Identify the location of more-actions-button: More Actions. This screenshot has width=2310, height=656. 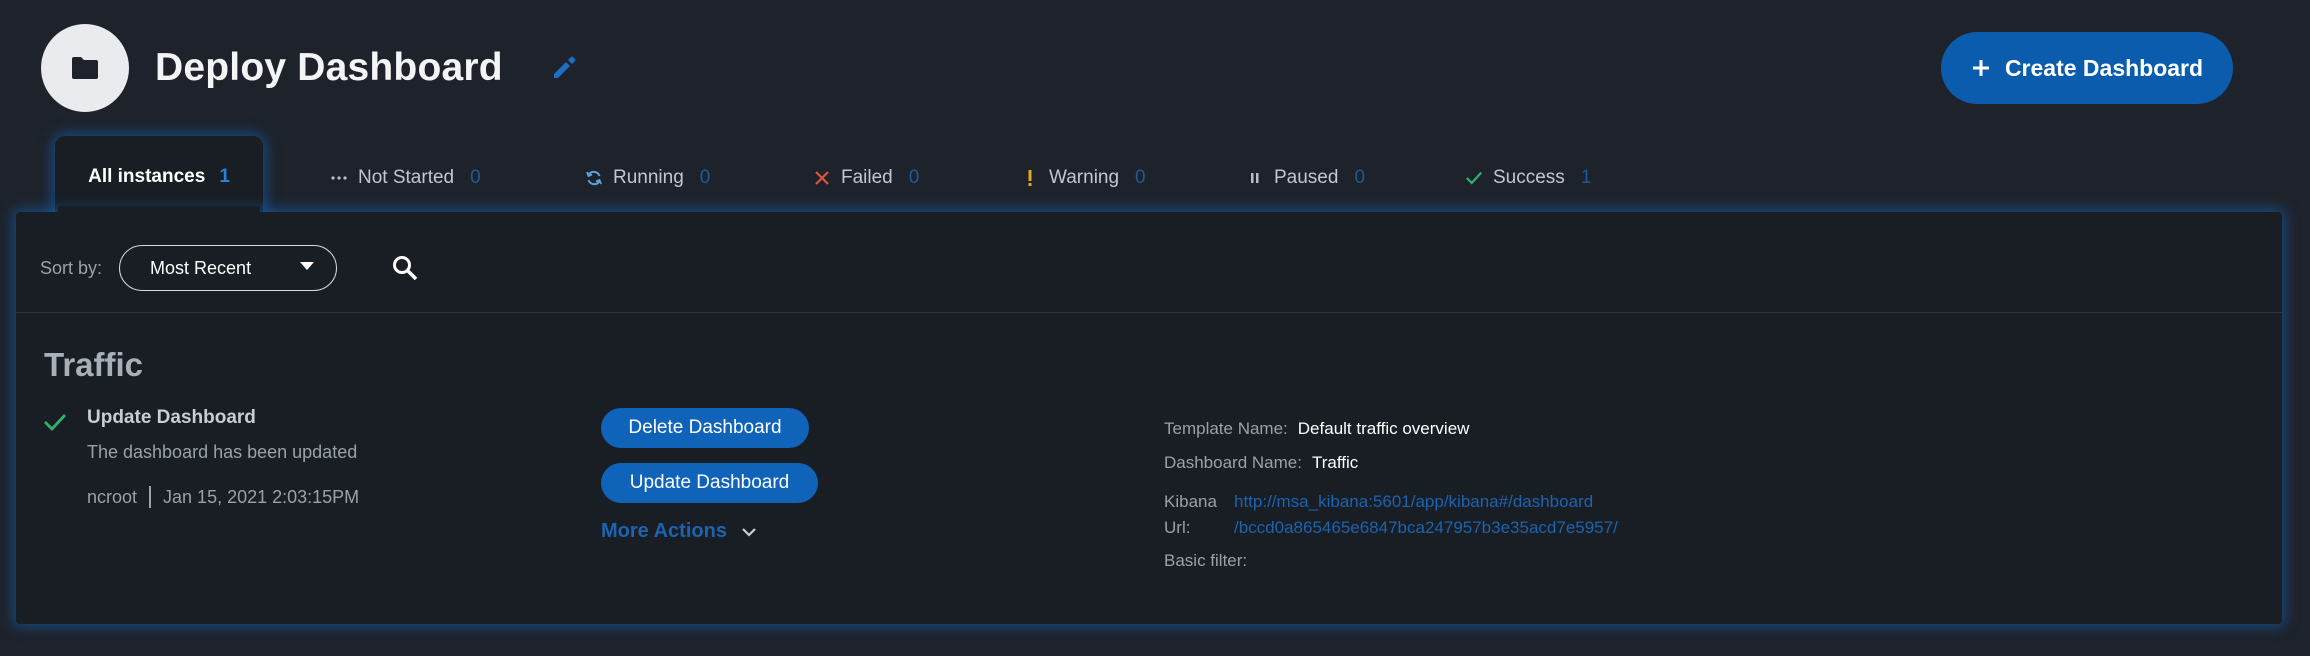
(679, 531).